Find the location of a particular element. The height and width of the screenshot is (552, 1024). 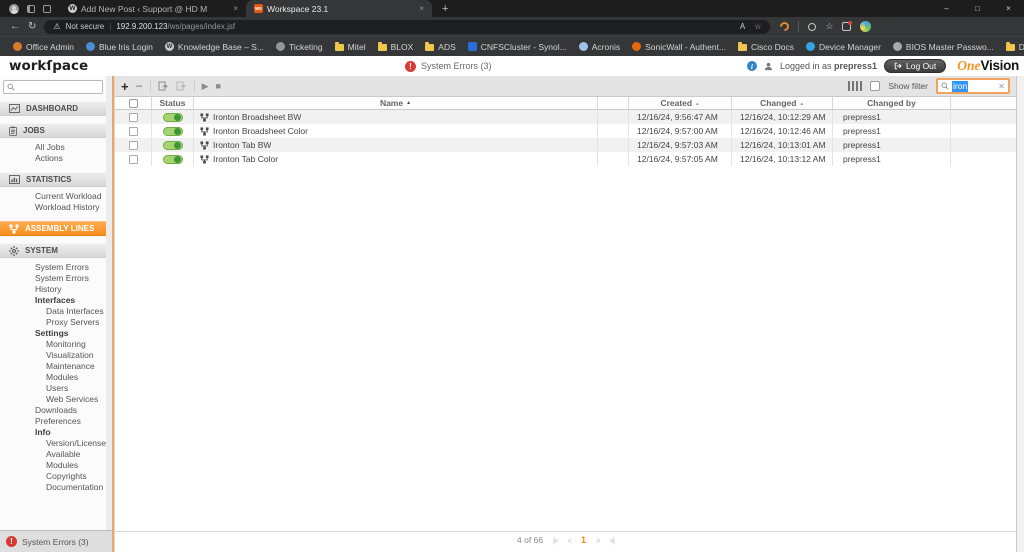

sidebar-item-all-jobs: All Jobs is located at coordinates (53, 147).